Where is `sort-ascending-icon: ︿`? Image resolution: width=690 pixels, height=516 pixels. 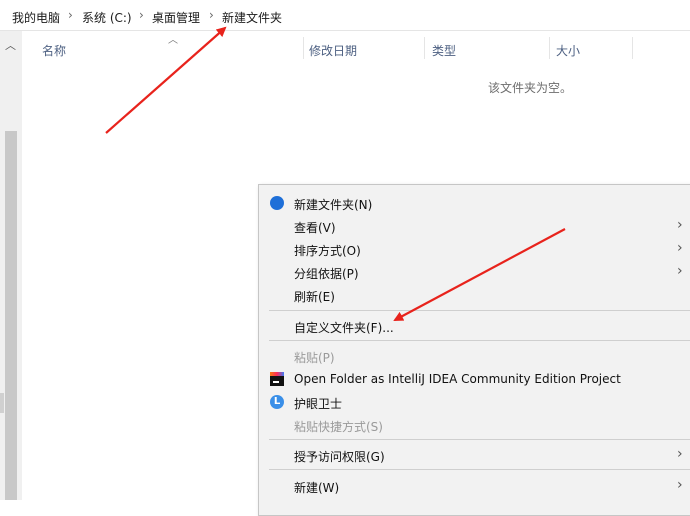
sort-ascending-icon: ︿ is located at coordinates (173, 40).